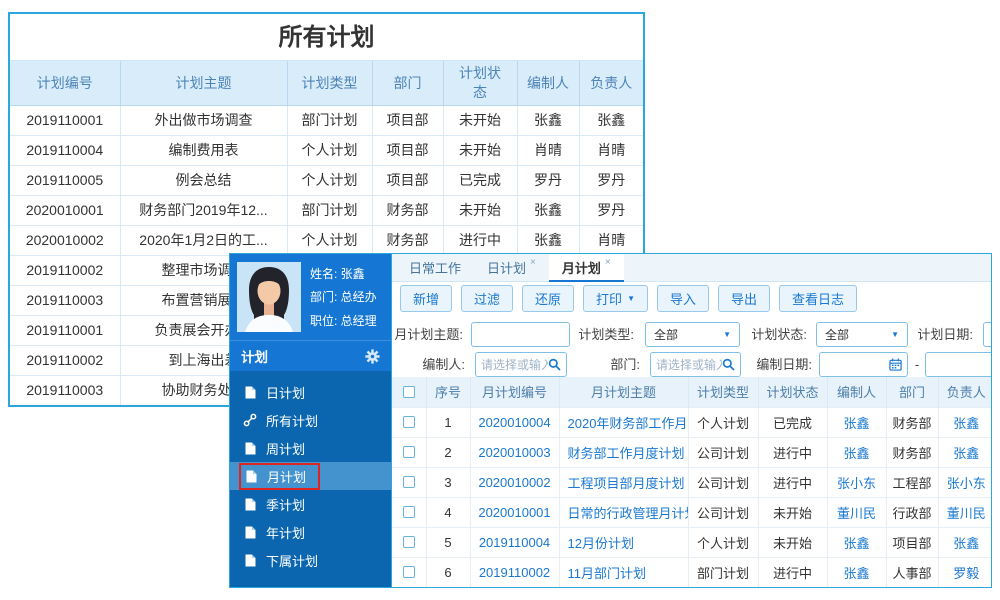 The width and height of the screenshot is (1000, 600). What do you see at coordinates (310, 560) in the screenshot?
I see `sidebar-item-subordinate-plan: 下属计划` at bounding box center [310, 560].